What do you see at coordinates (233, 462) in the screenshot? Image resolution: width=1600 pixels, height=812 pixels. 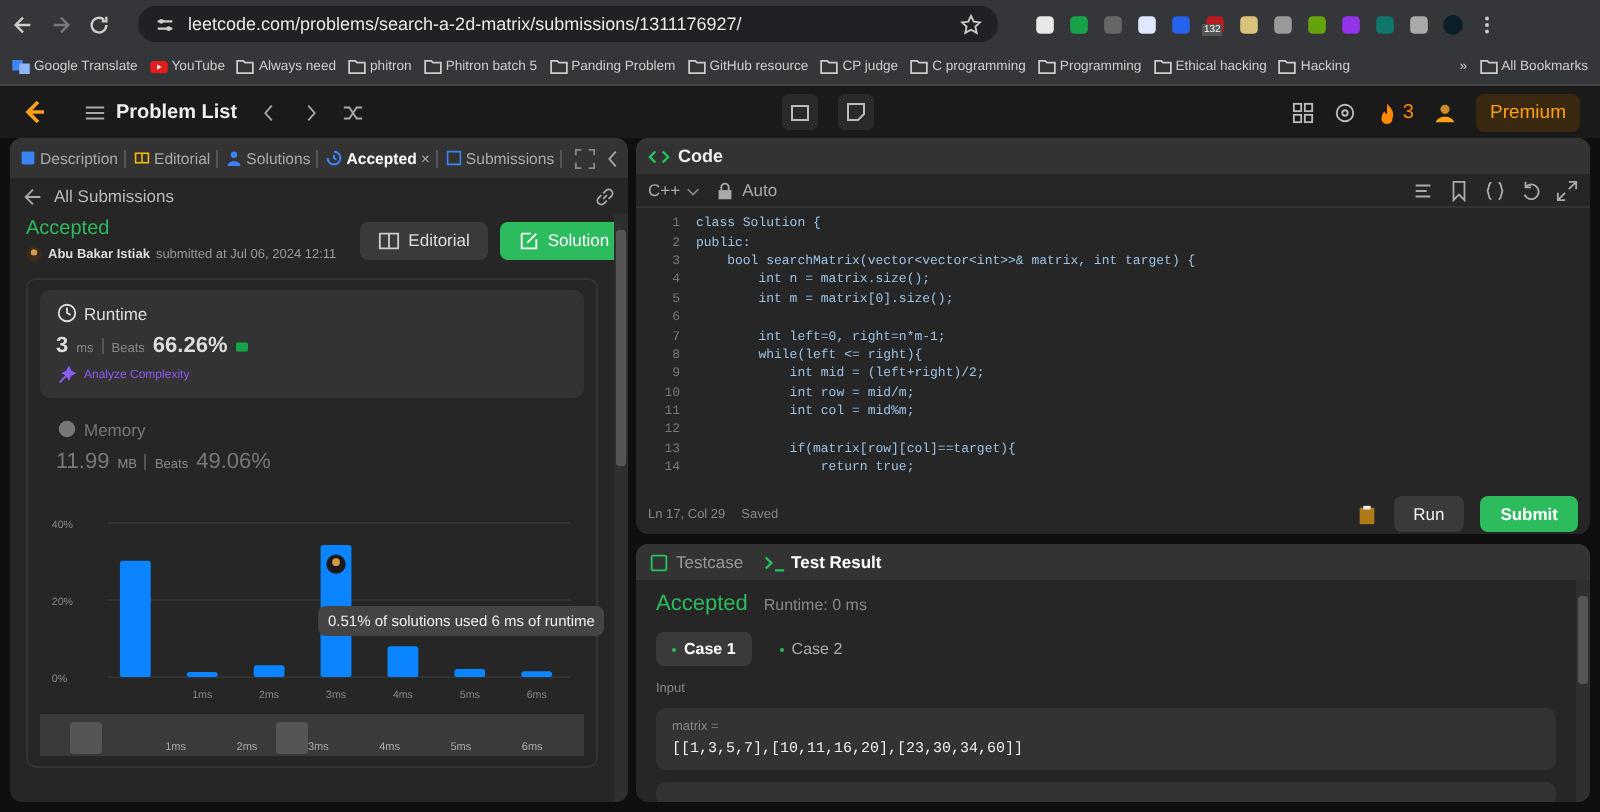 I see `beats-value: 49.06%` at bounding box center [233, 462].